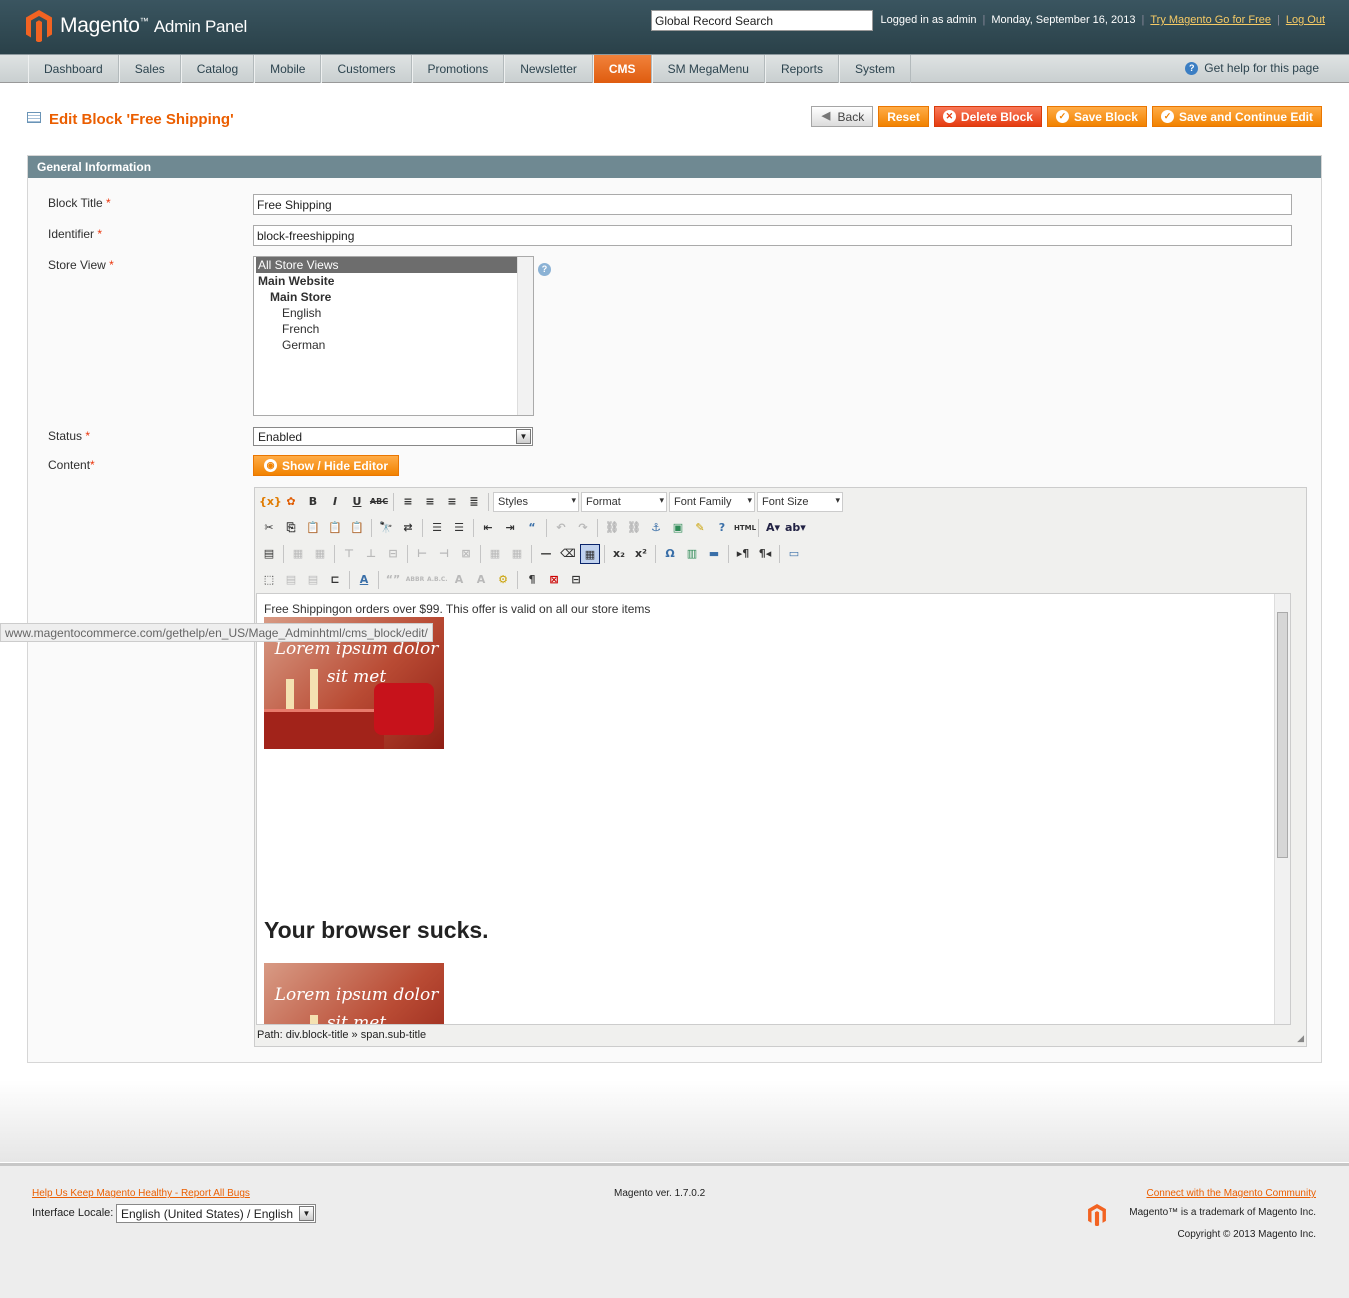 This screenshot has width=1349, height=1298. I want to click on strikethrough-icon: ABC, so click(379, 502).